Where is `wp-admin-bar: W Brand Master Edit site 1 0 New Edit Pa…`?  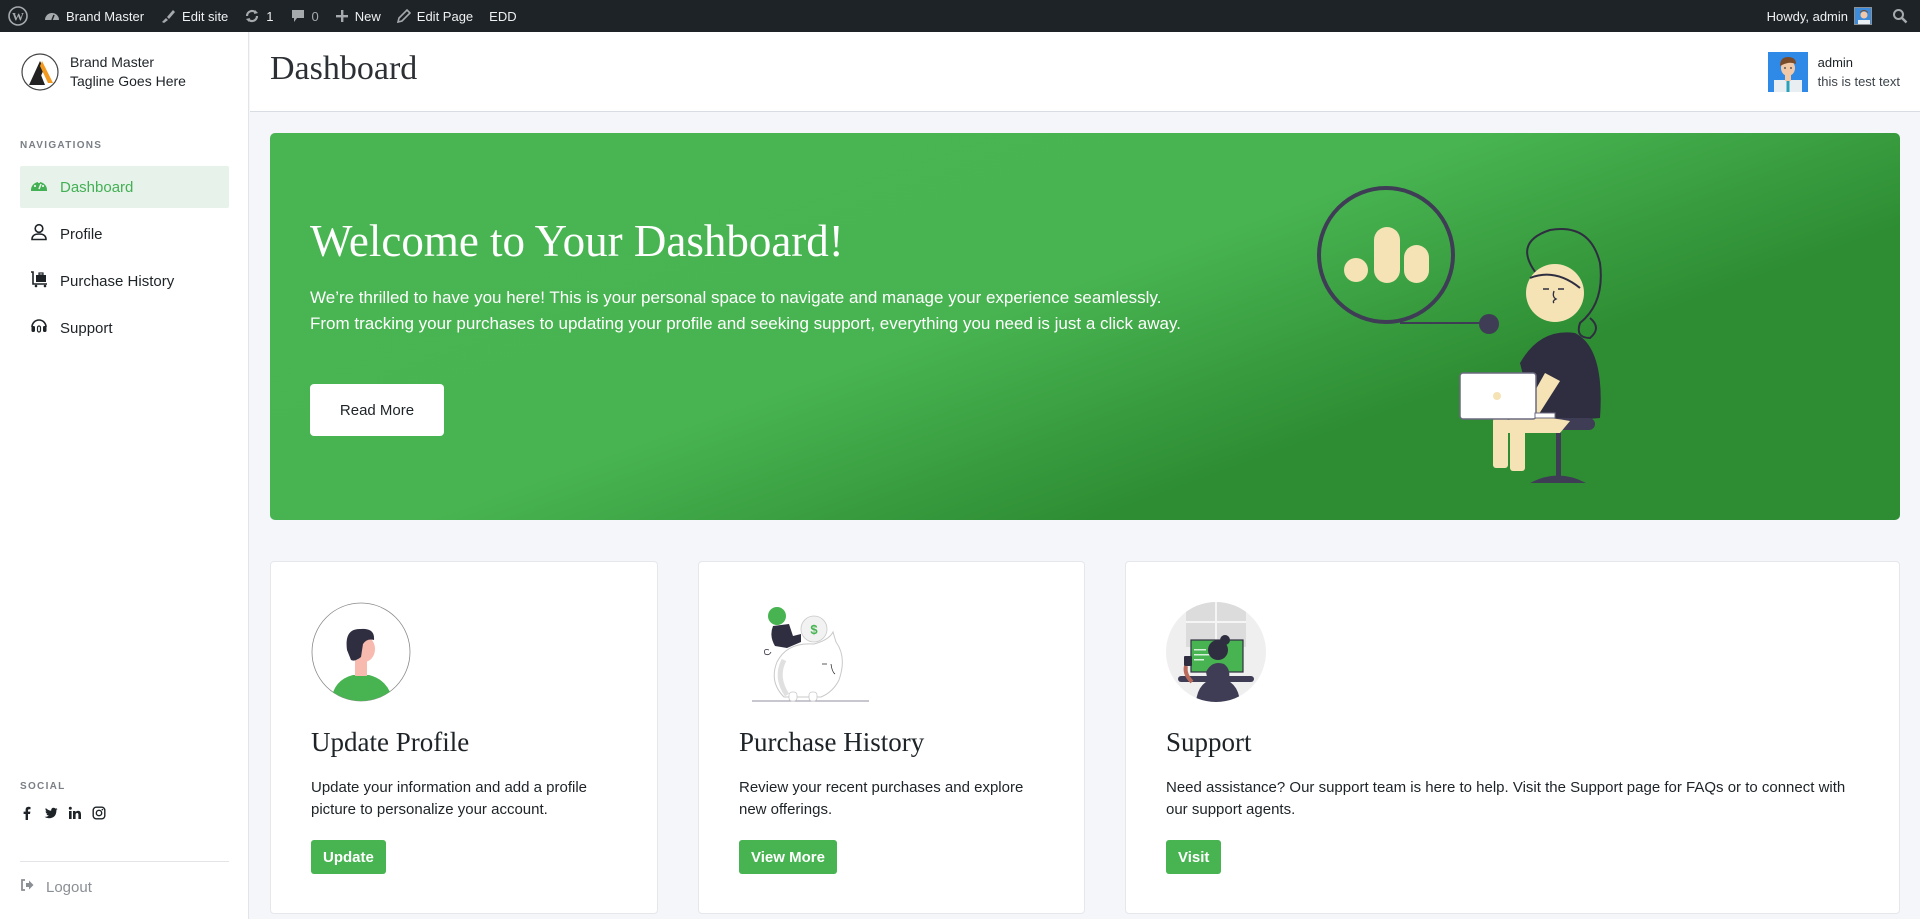
wp-admin-bar: W Brand Master Edit site 1 0 New Edit Pa… is located at coordinates (960, 16).